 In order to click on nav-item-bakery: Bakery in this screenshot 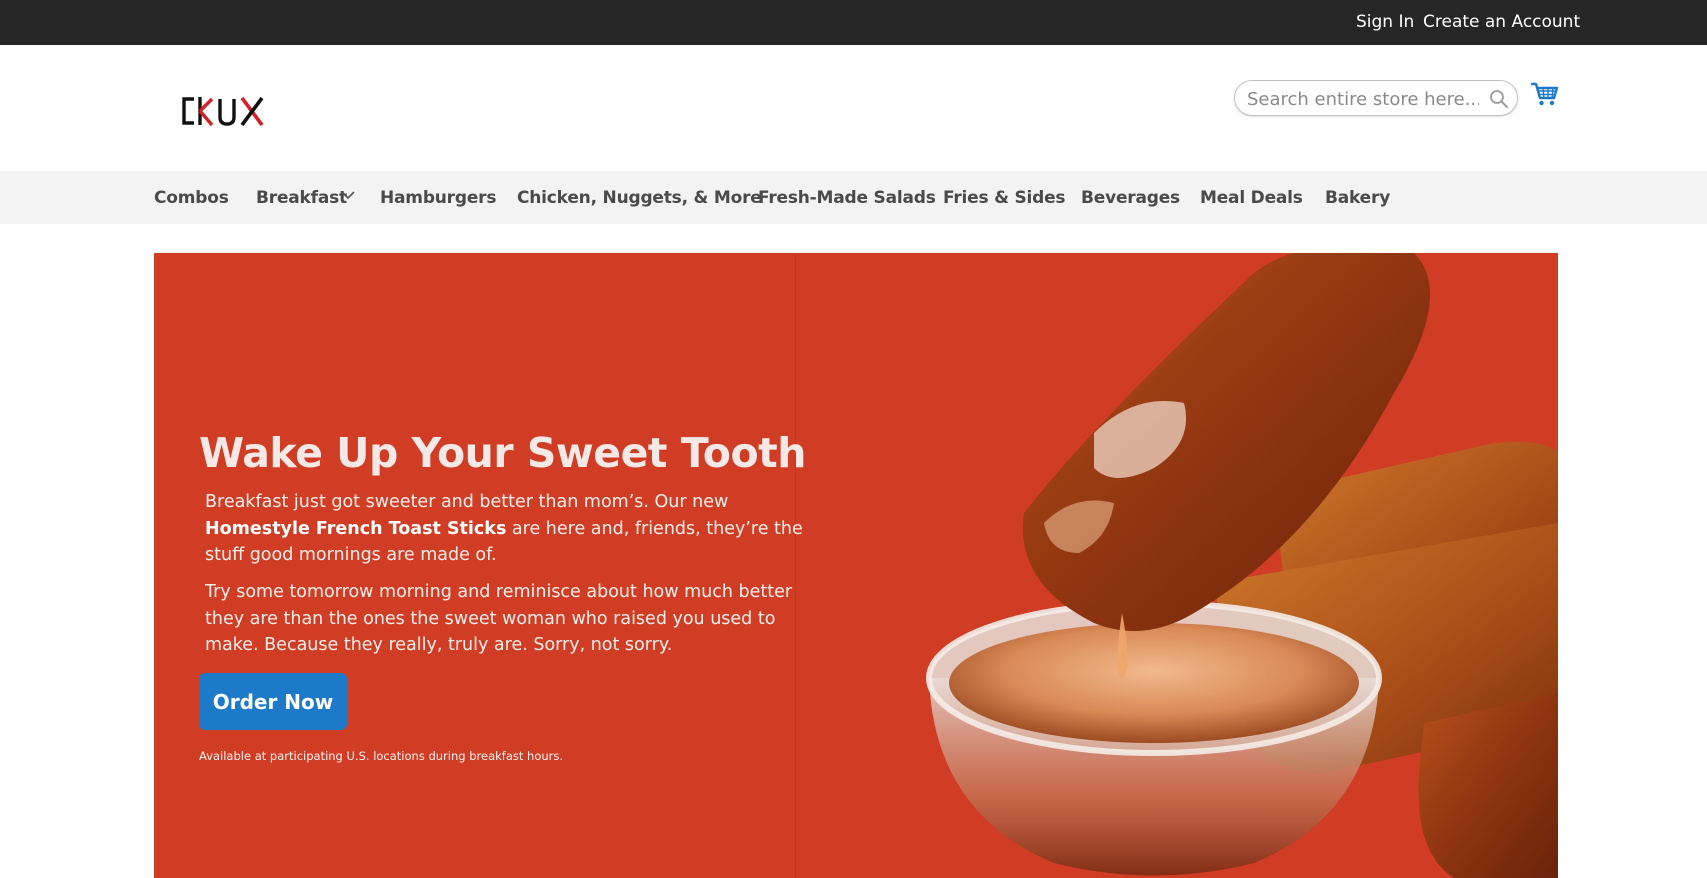, I will do `click(1357, 198)`.